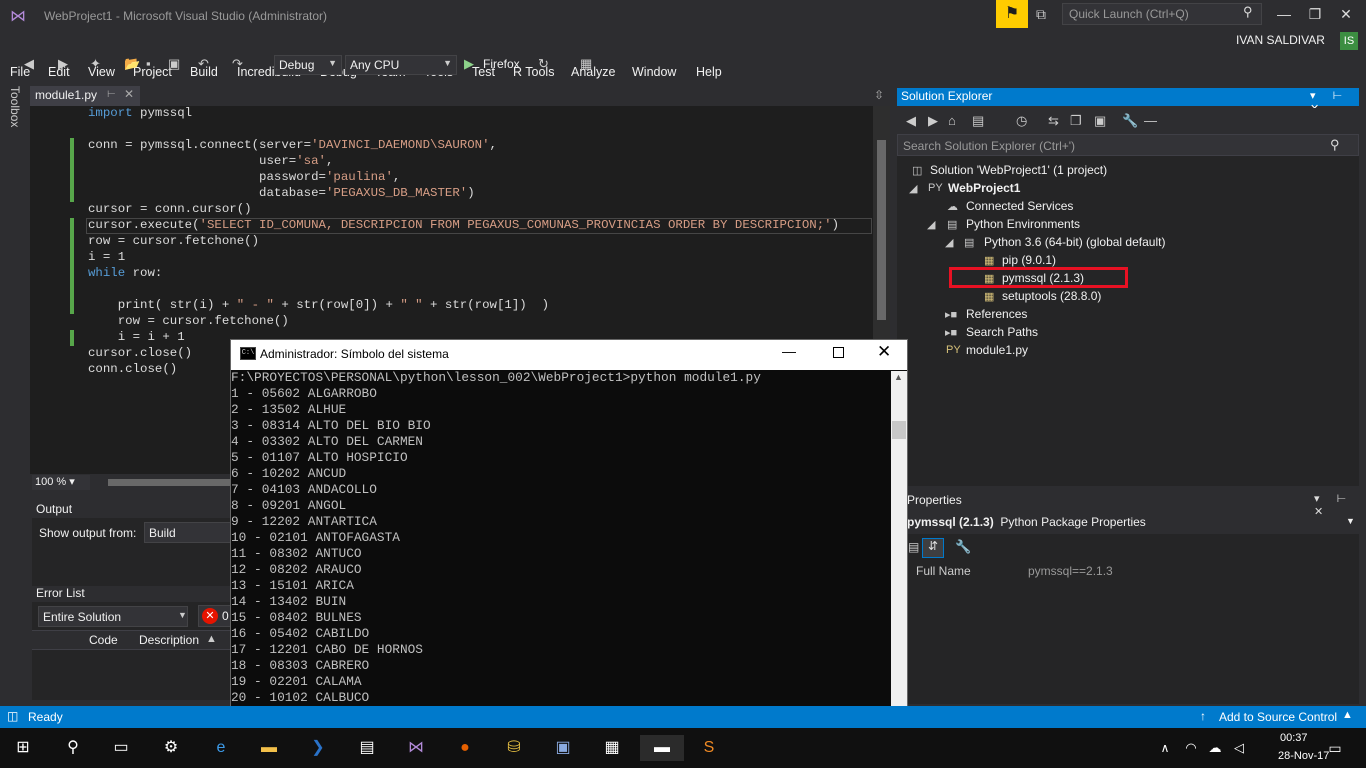 The height and width of the screenshot is (768, 1366). I want to click on calculator-icon: ▦, so click(612, 748).